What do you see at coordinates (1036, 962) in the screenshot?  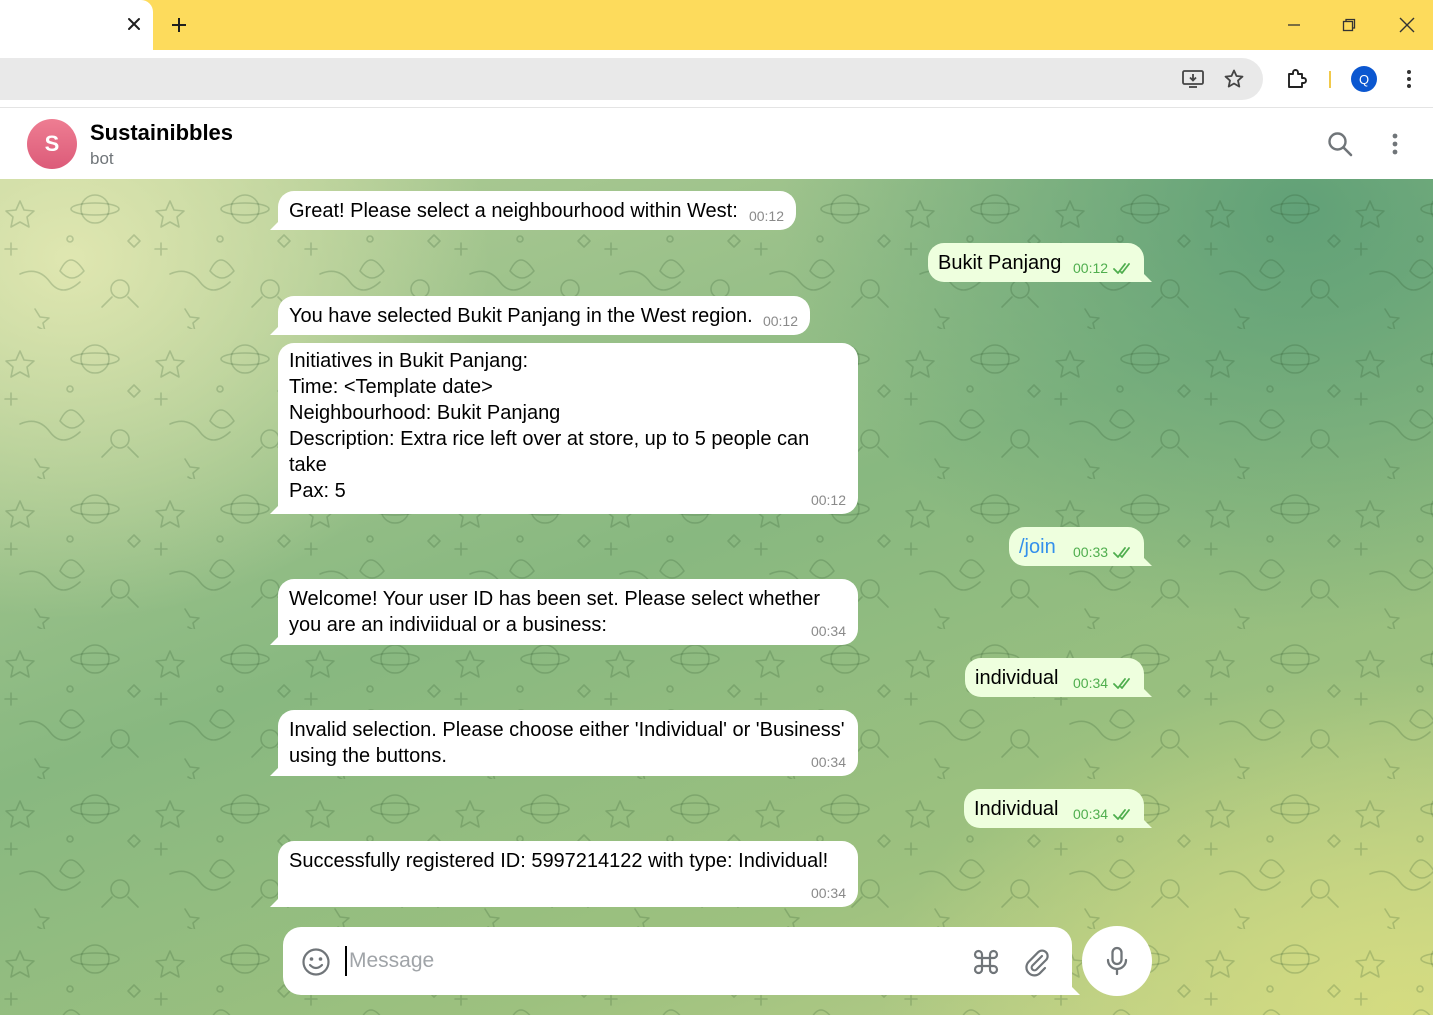 I see `attachment-icon` at bounding box center [1036, 962].